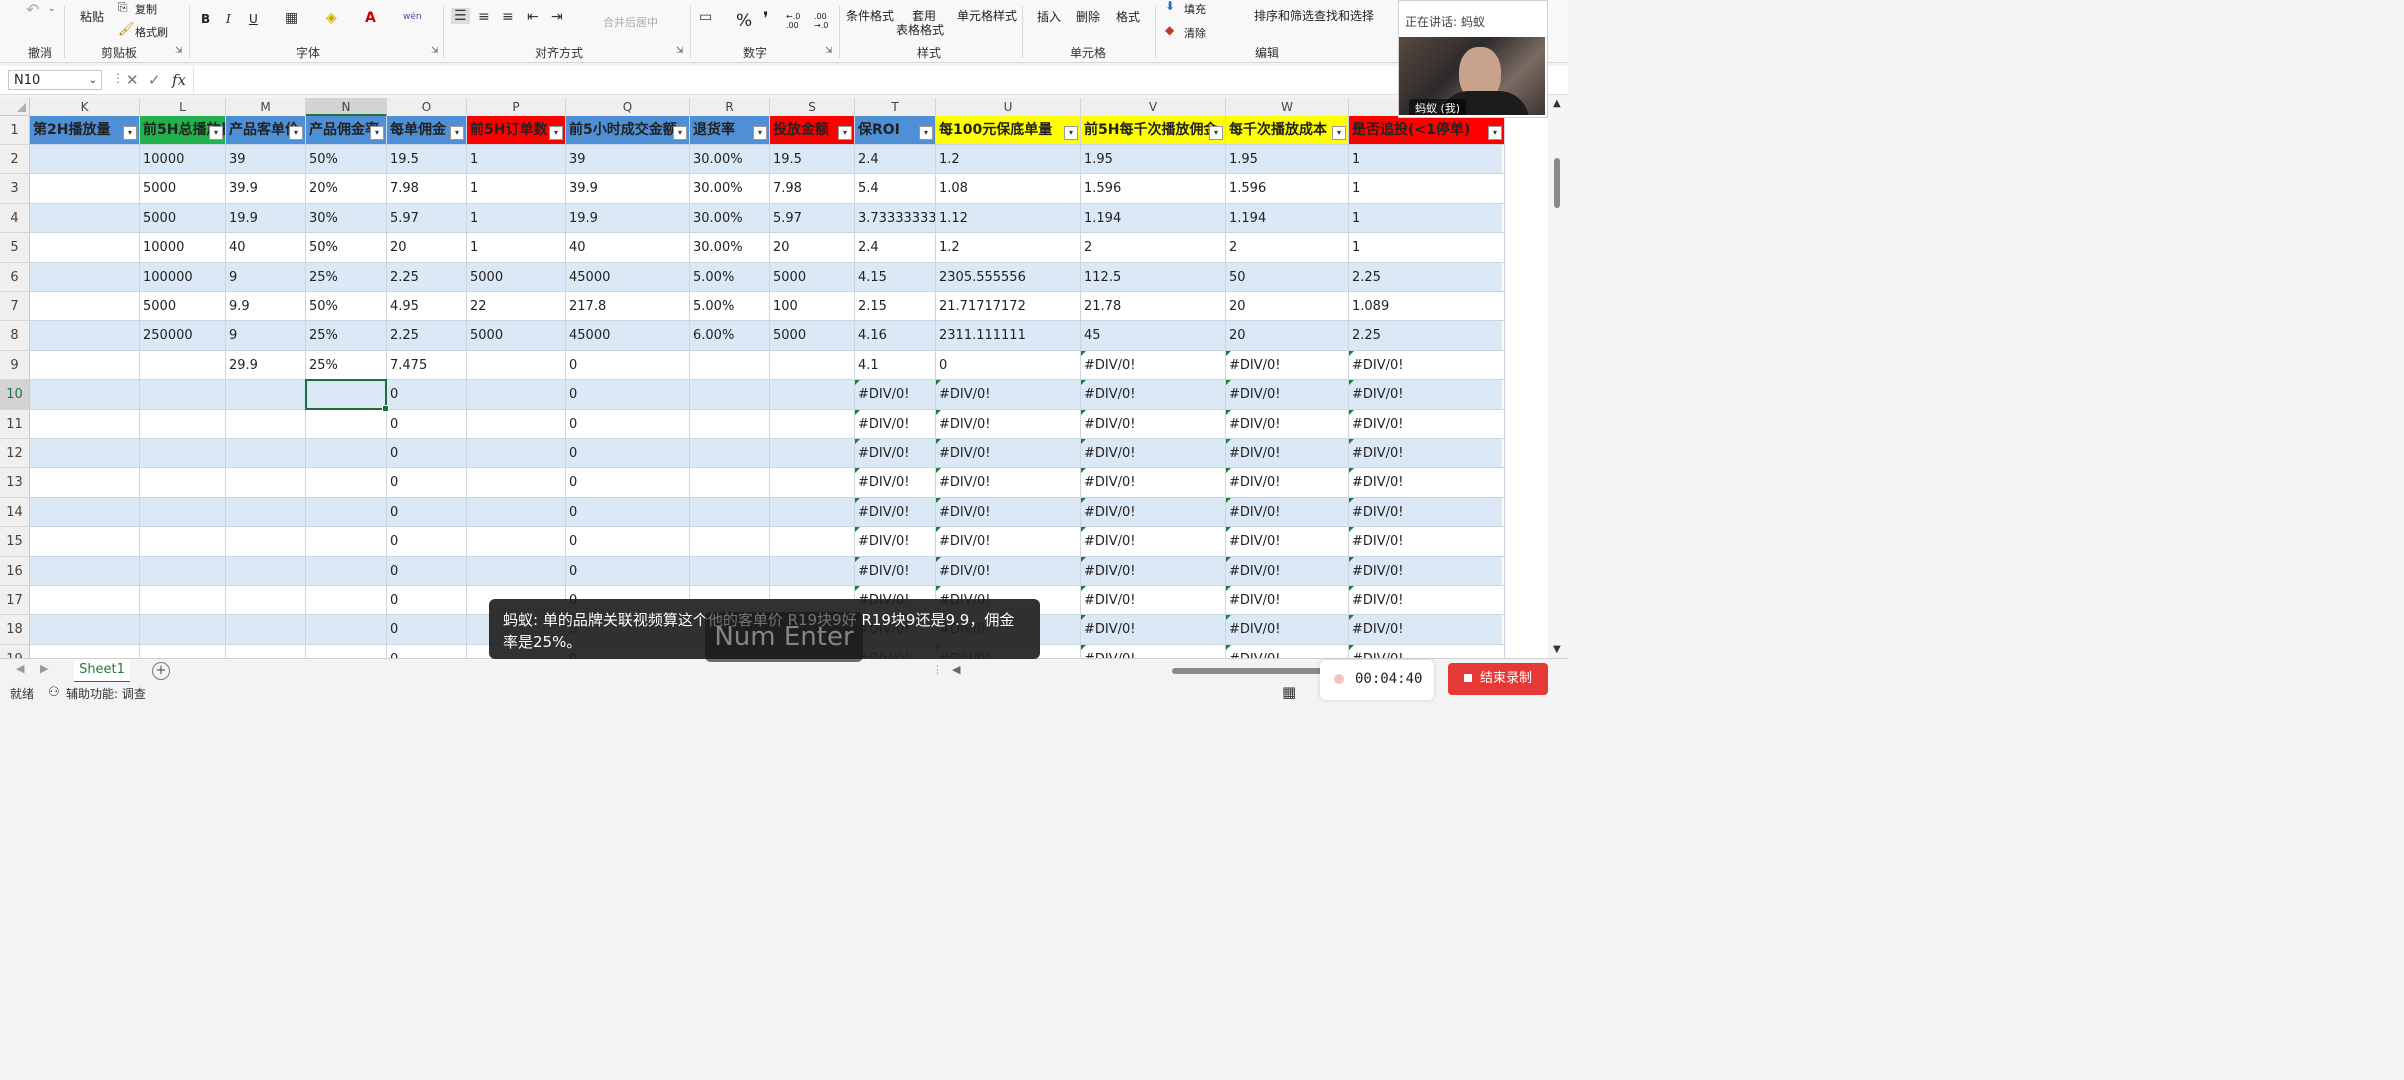  I want to click on cell-L4: 5000, so click(183, 218).